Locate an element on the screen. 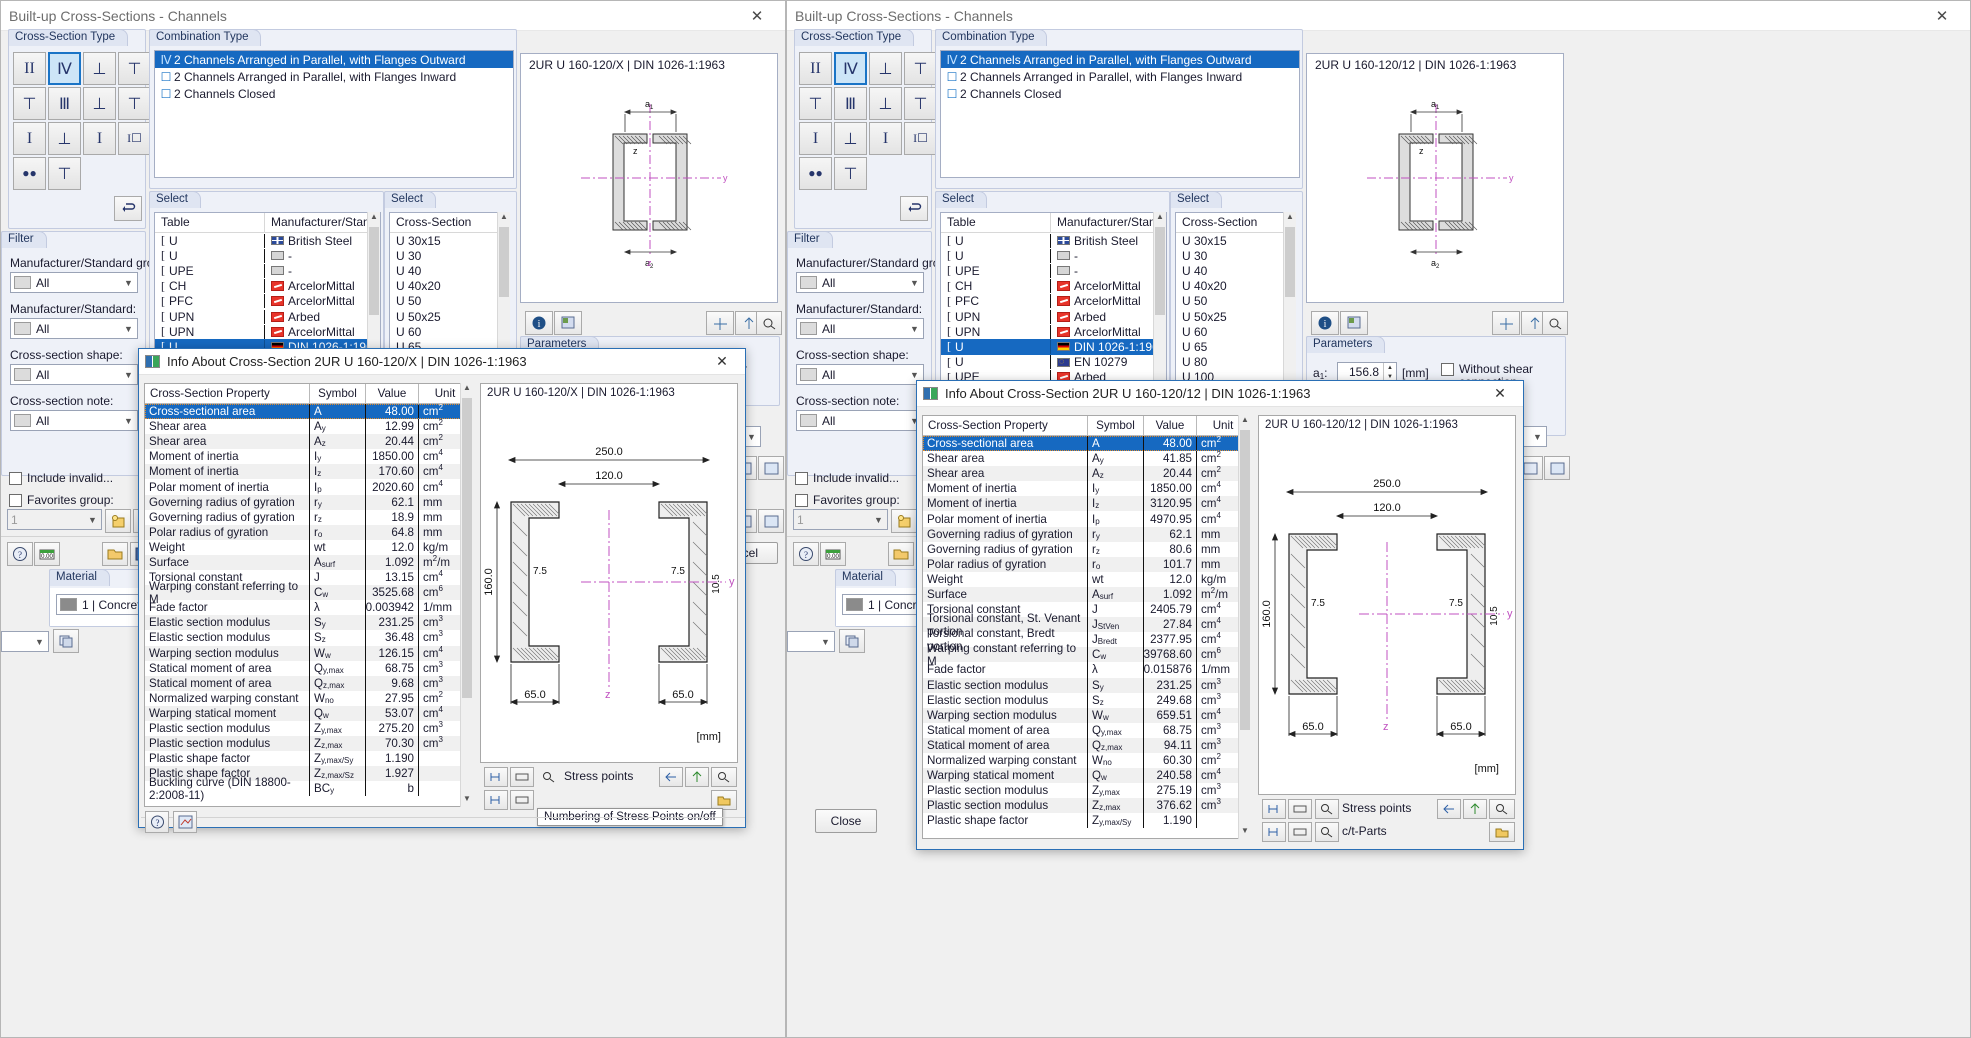  cs-type-btn-2: Ⅳ is located at coordinates (850, 68).